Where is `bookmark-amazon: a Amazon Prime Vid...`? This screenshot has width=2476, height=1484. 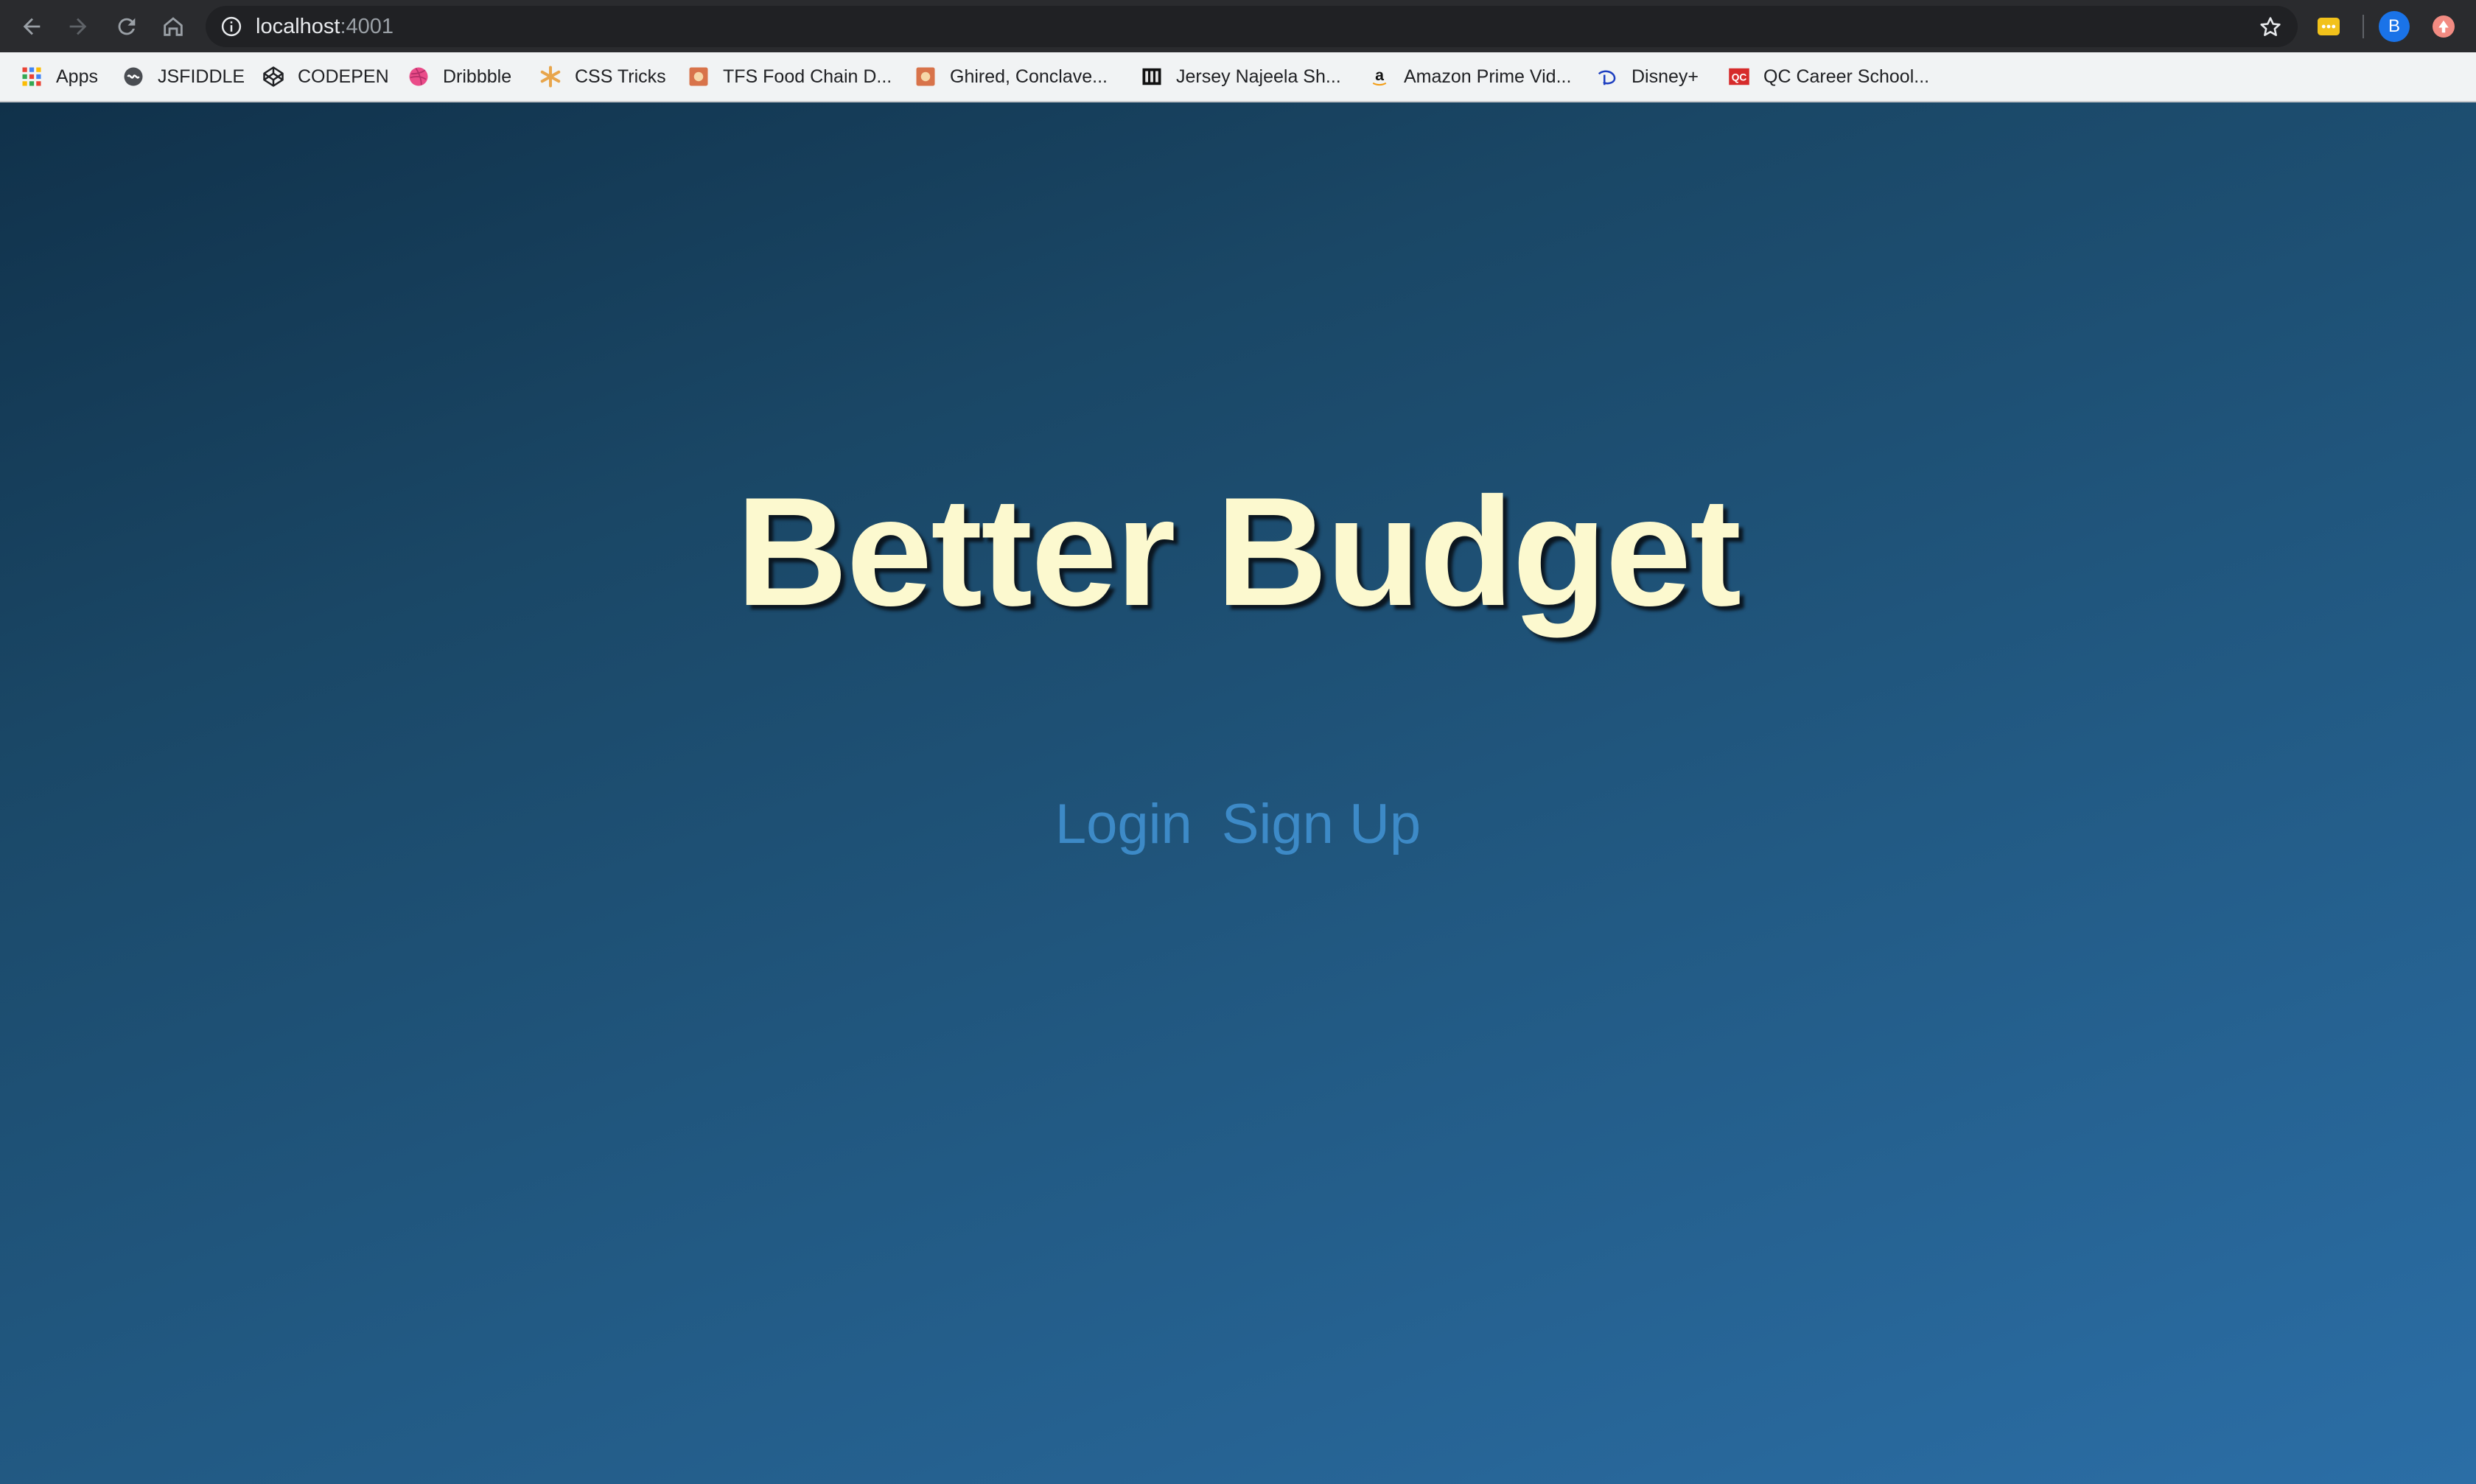
bookmark-amazon: a Amazon Prime Vid... is located at coordinates (1469, 76).